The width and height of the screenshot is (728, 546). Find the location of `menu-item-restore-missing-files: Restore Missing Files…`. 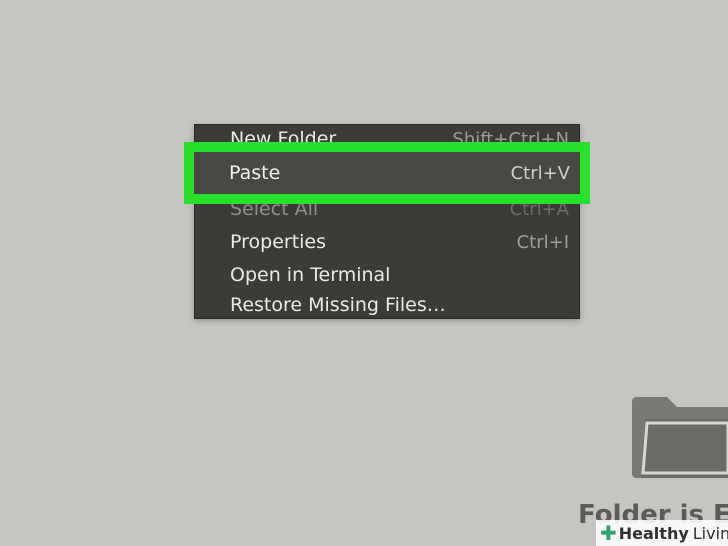

menu-item-restore-missing-files: Restore Missing Files… is located at coordinates (387, 305).